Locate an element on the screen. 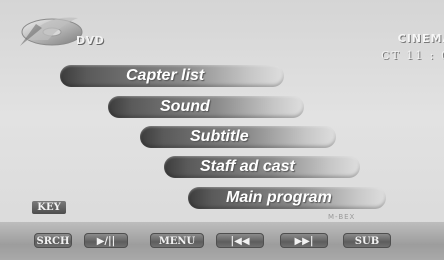 This screenshot has height=260, width=444. brand-label: M-BEX is located at coordinates (342, 217).